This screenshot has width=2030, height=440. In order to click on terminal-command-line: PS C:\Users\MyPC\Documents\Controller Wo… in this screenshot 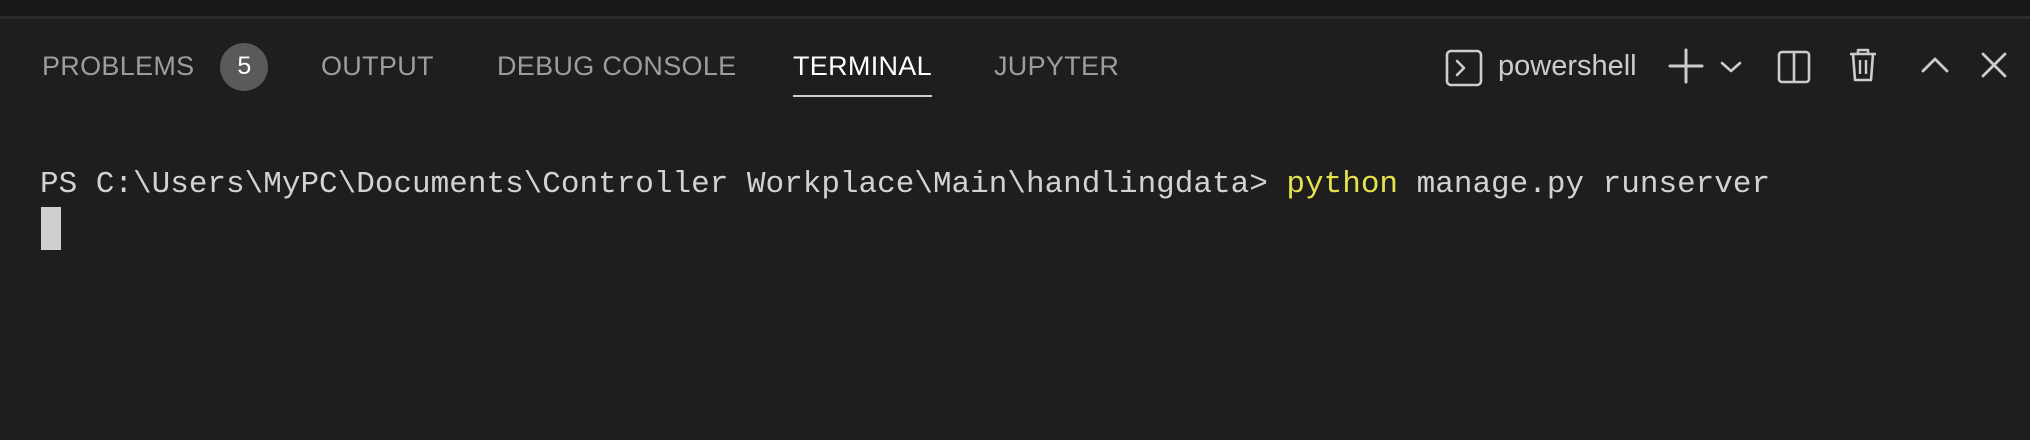, I will do `click(905, 184)`.